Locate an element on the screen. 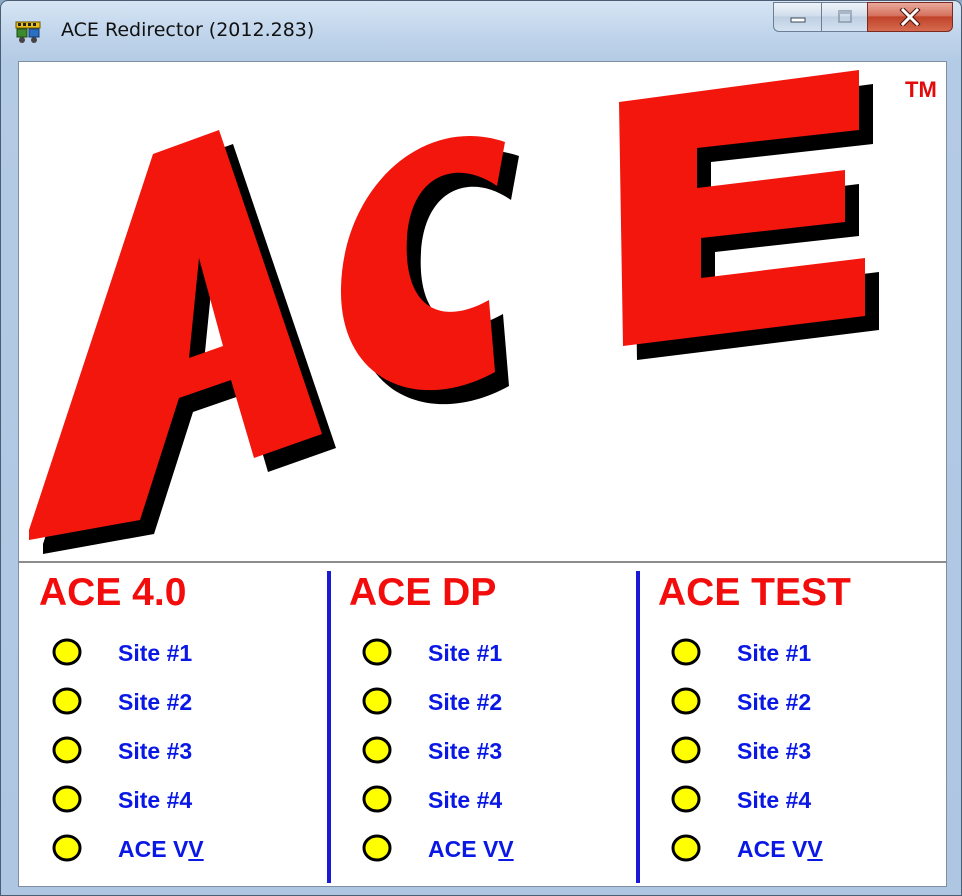 The width and height of the screenshot is (962, 896). column-title: ACE 4.0 is located at coordinates (113, 592).